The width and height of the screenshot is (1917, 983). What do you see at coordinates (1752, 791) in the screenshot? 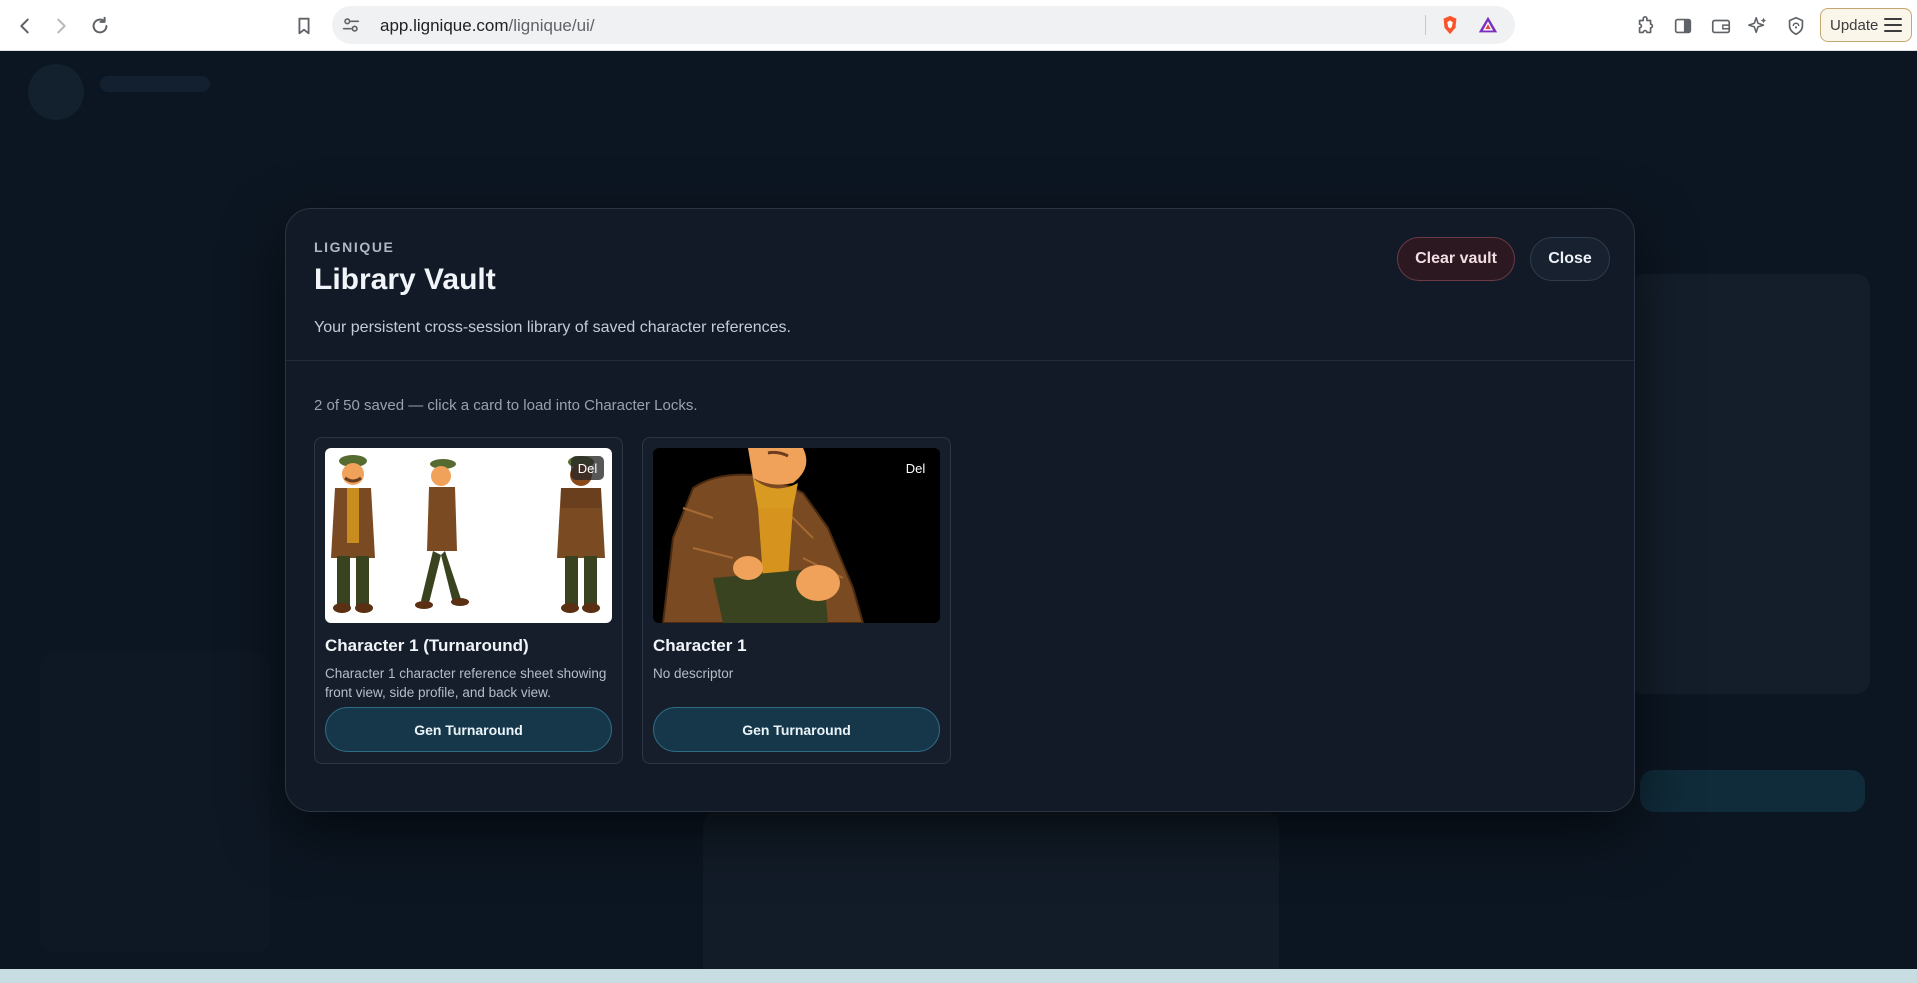
I see `panel-button-blur` at bounding box center [1752, 791].